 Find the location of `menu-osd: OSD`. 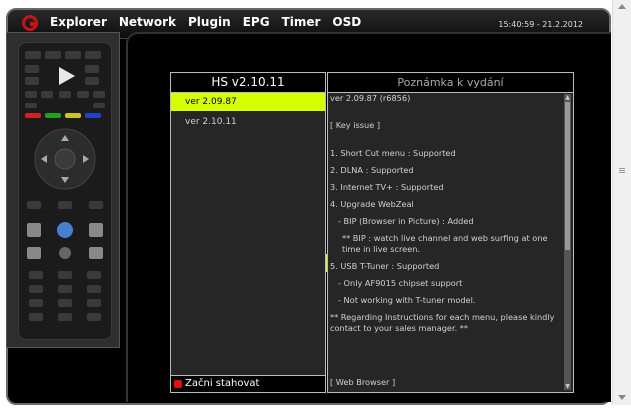

menu-osd: OSD is located at coordinates (346, 22).